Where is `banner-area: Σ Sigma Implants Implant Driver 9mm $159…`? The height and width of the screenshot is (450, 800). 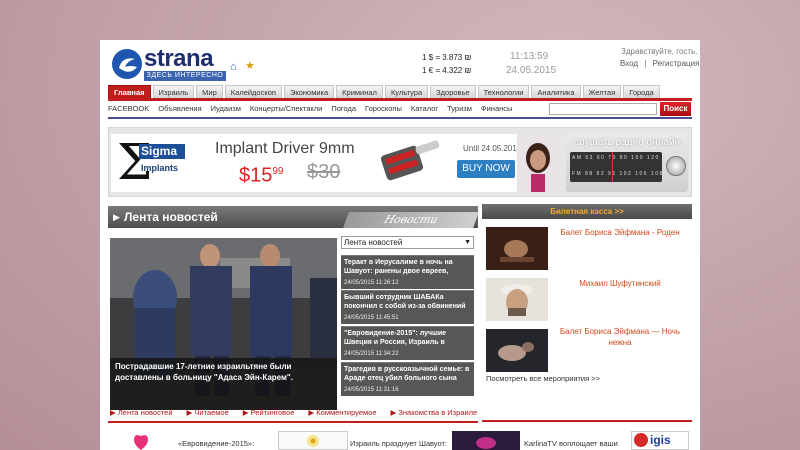
banner-area: Σ Sigma Implants Implant Driver 9mm $159… is located at coordinates (400, 162).